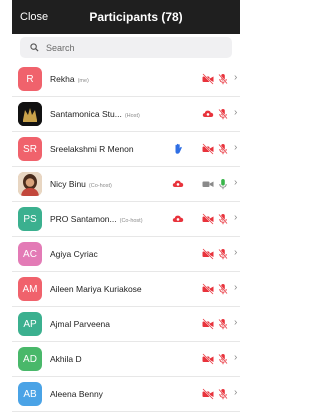 The width and height of the screenshot is (320, 412). I want to click on participant-row: SR Sreelakshmi R Menon ›, so click(126, 149).